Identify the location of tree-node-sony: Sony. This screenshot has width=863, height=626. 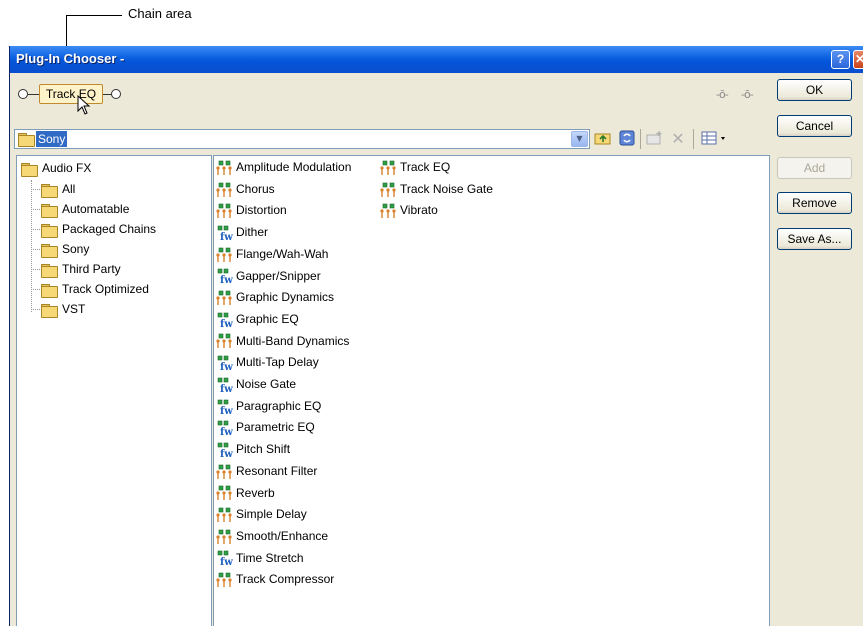
(65, 249).